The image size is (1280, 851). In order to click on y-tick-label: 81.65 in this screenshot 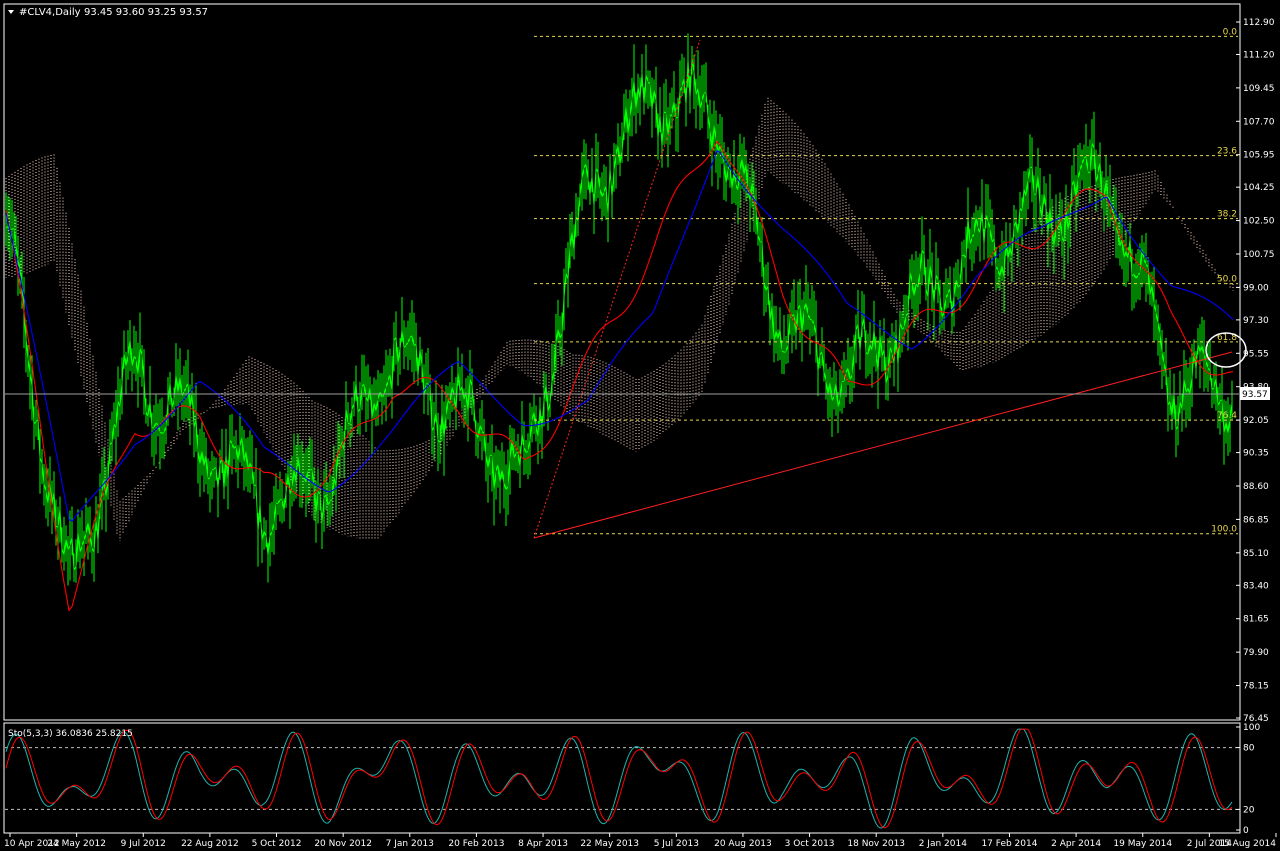, I will do `click(1256, 620)`.